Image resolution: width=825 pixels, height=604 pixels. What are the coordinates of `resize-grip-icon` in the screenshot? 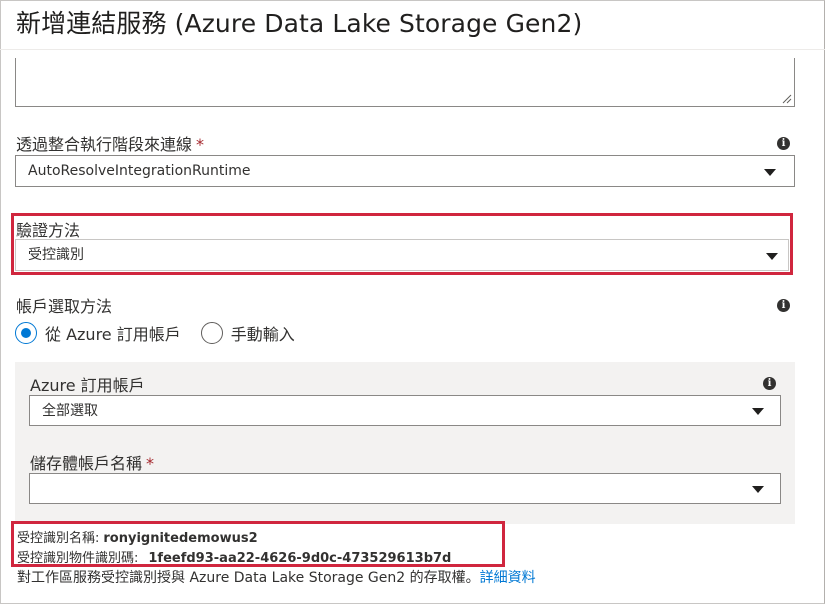 It's located at (786, 98).